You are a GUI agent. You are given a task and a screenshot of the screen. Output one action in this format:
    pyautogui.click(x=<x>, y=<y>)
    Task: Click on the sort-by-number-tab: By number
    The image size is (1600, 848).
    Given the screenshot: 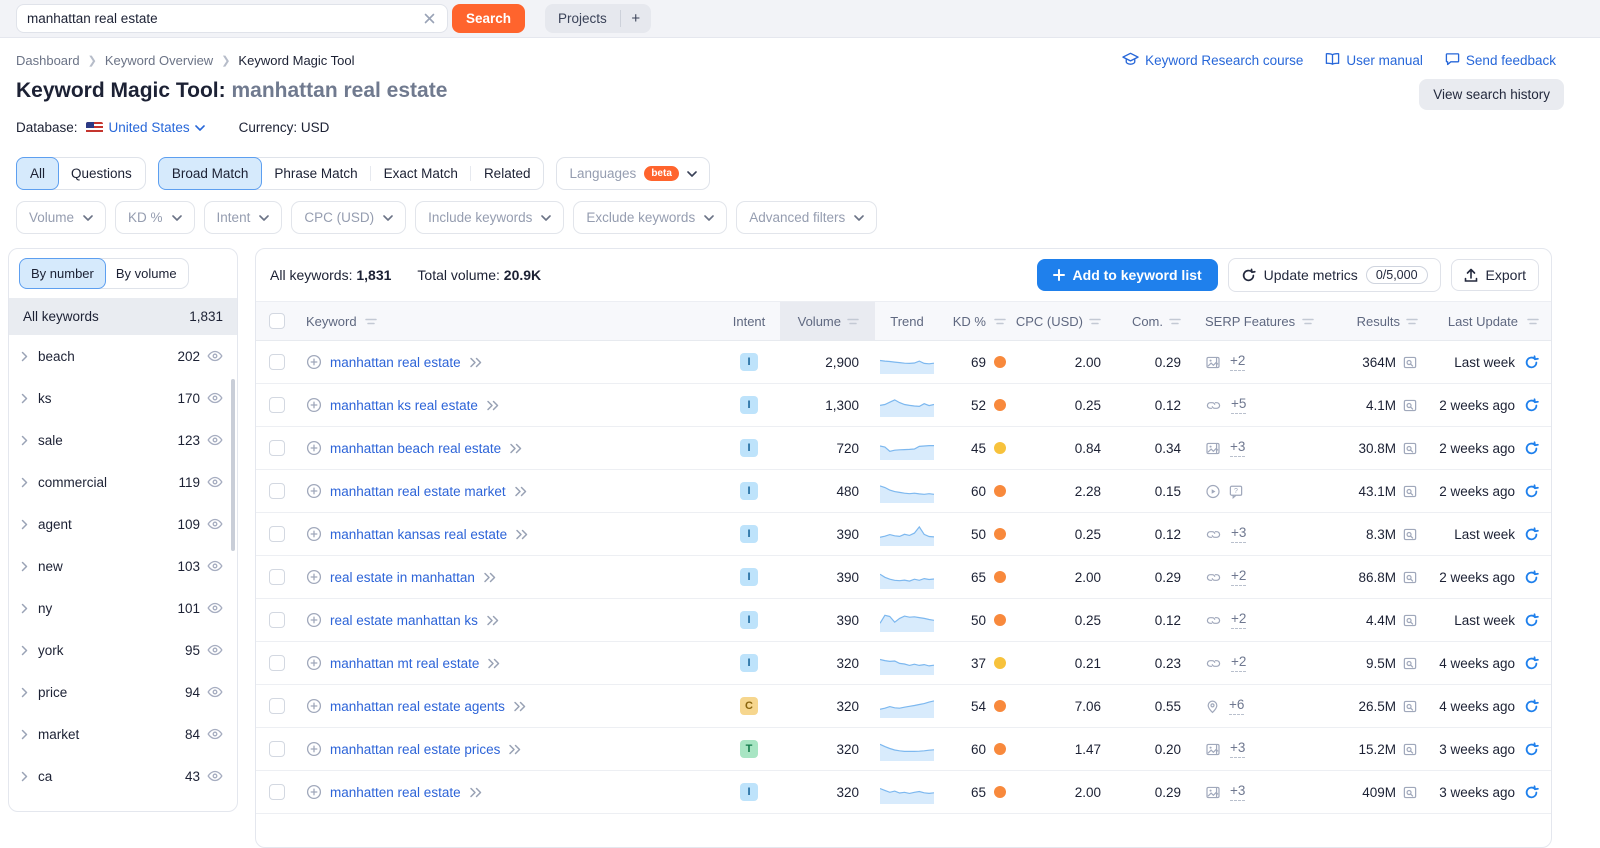 What is the action you would take?
    pyautogui.click(x=62, y=273)
    